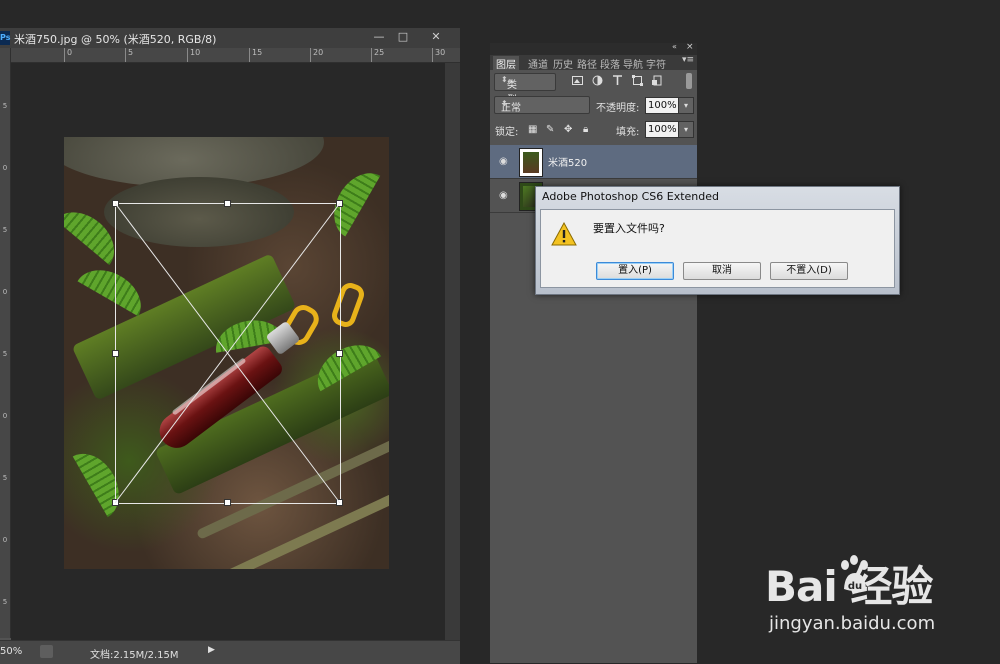  What do you see at coordinates (593, 162) in the screenshot?
I see `layer-row: ◉ 米酒520` at bounding box center [593, 162].